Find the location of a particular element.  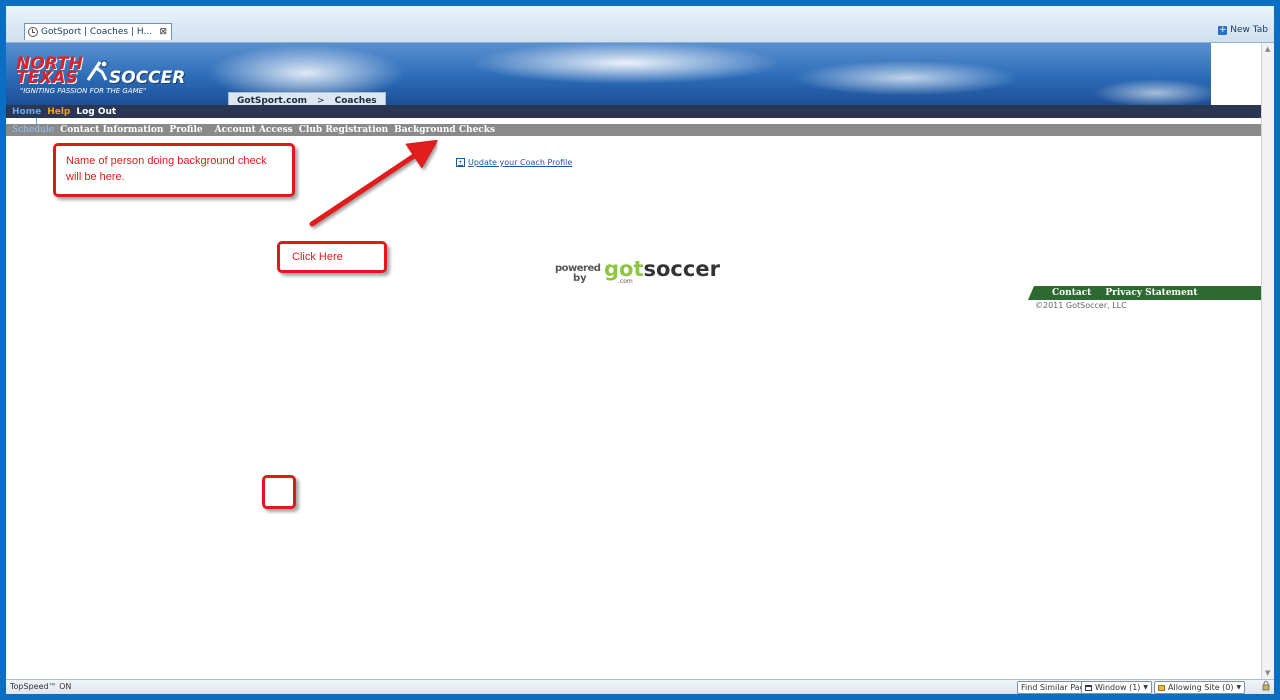

nav-logout: Log Out is located at coordinates (96, 112).